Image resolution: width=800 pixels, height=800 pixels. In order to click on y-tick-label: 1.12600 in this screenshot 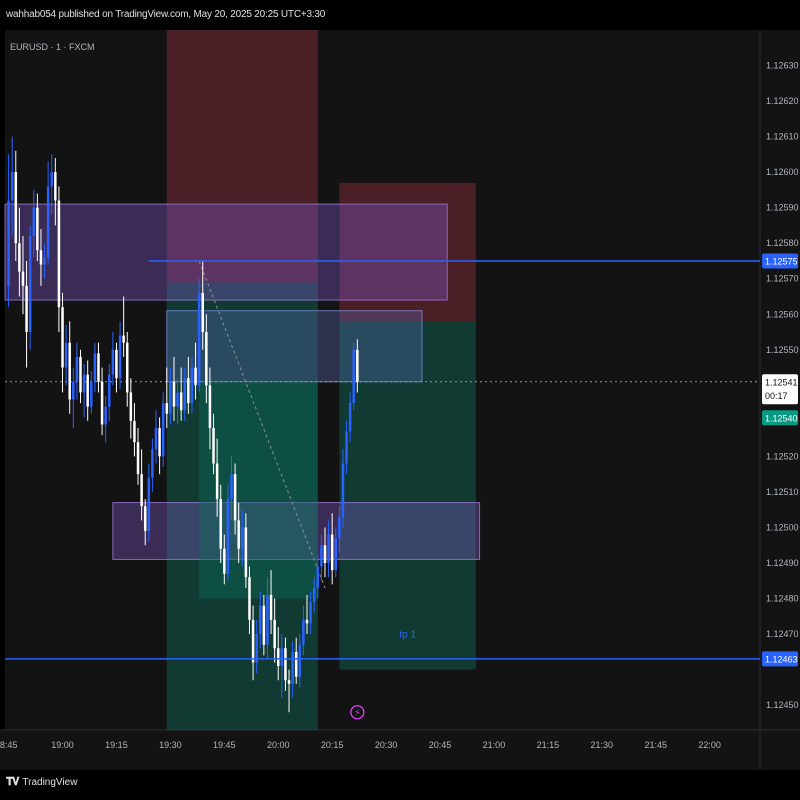, I will do `click(782, 172)`.